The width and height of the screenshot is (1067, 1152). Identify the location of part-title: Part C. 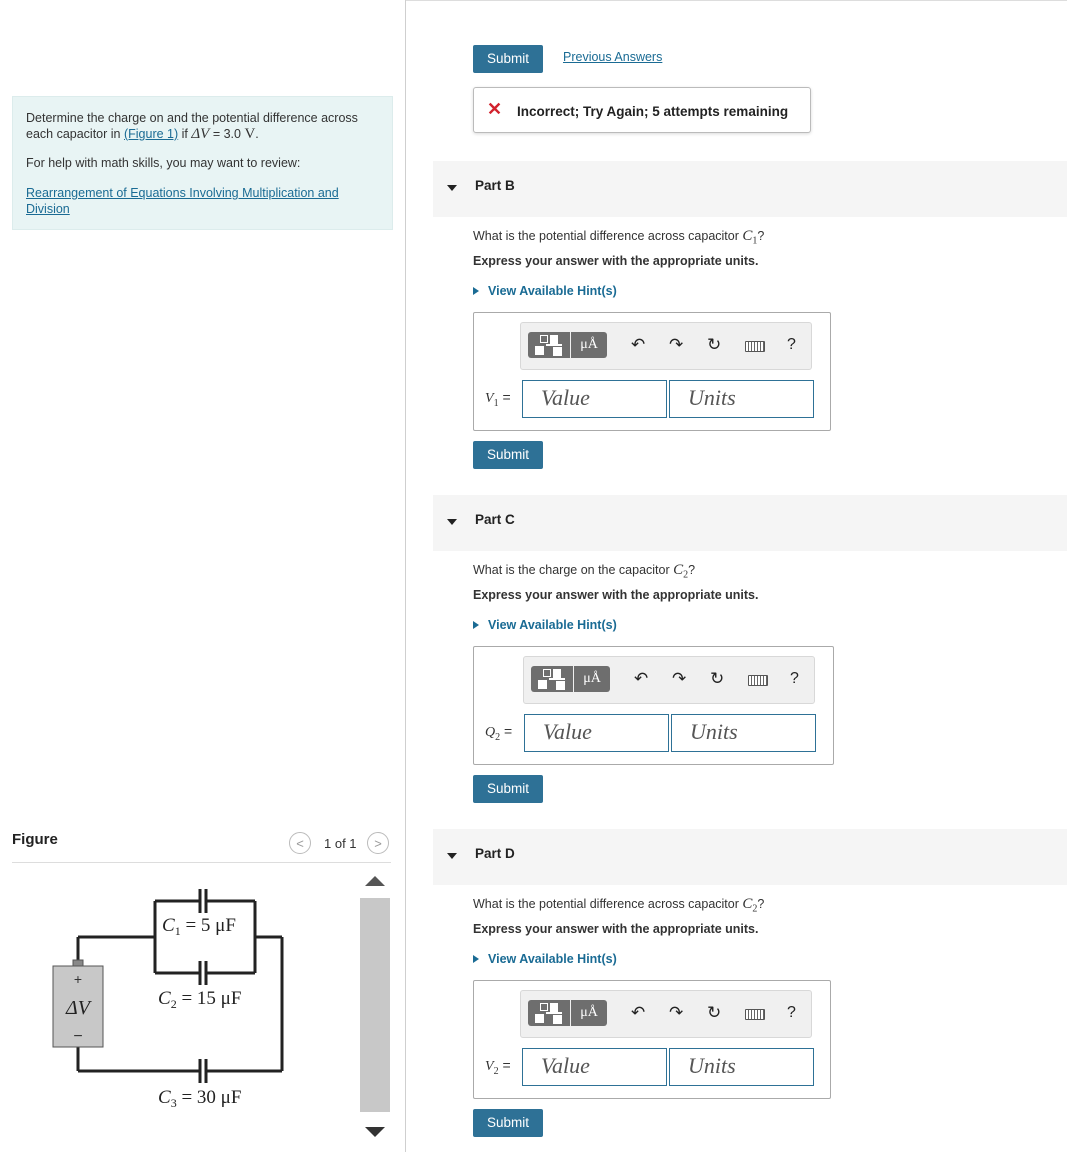
(495, 519).